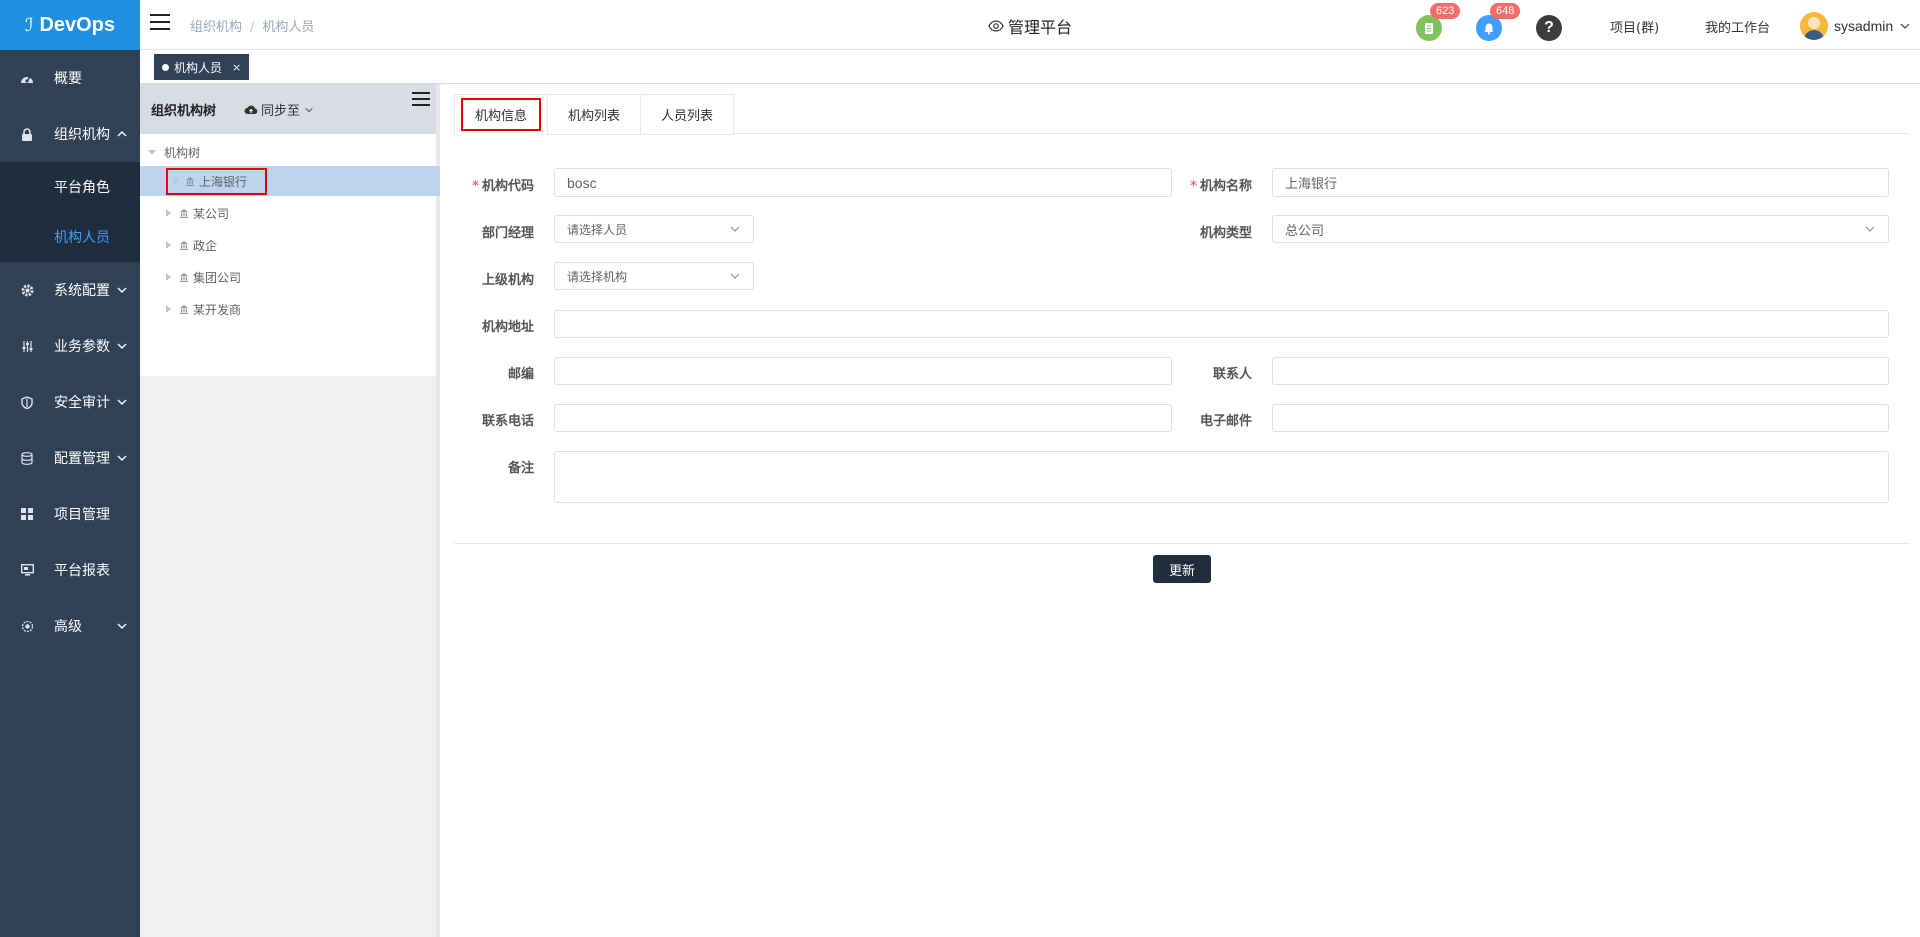  I want to click on sidebar-item-label: 配置管理, so click(82, 459).